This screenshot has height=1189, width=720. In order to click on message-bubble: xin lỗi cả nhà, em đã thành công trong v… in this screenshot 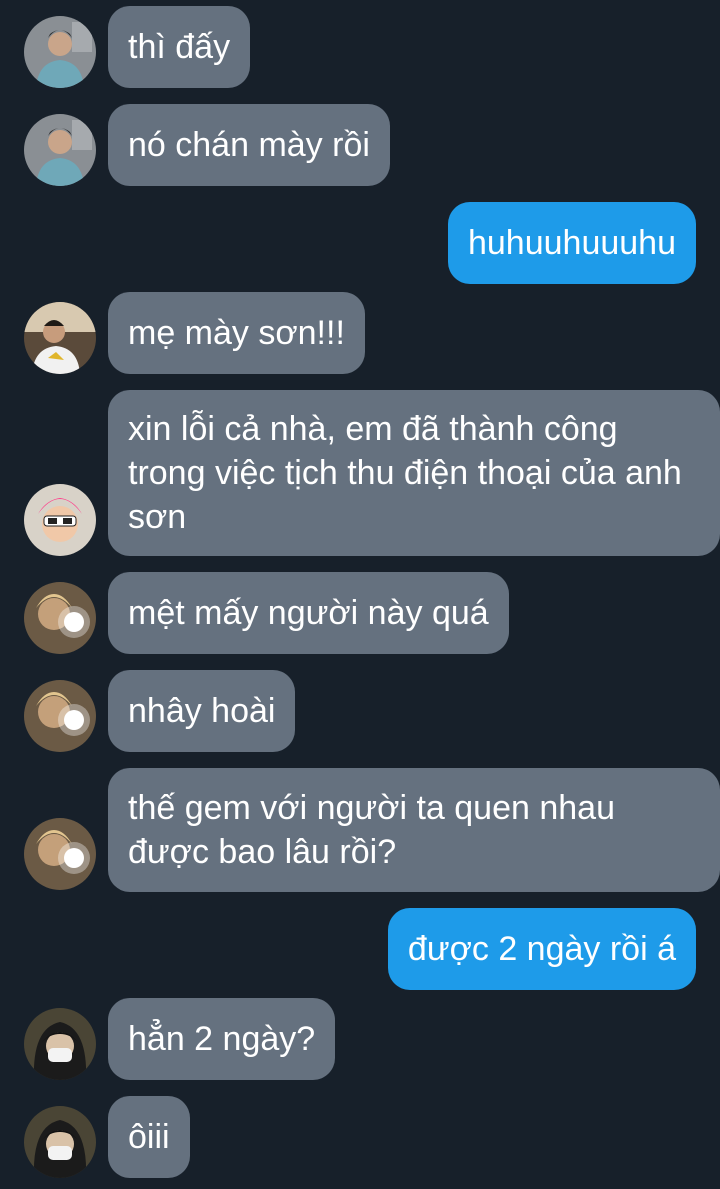, I will do `click(414, 473)`.